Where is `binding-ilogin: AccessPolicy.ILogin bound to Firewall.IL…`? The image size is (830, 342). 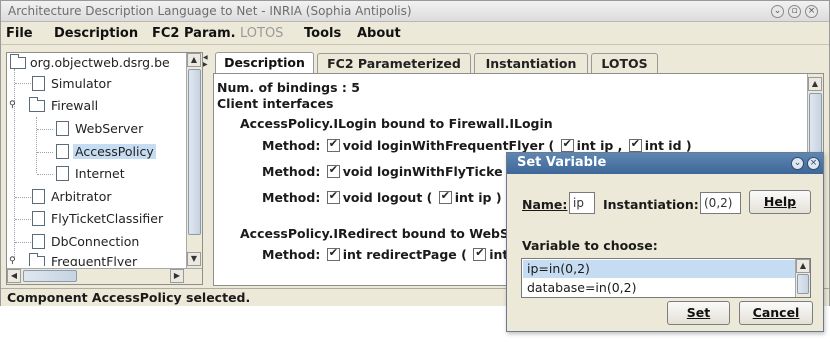 binding-ilogin: AccessPolicy.ILogin bound to Firewall.IL… is located at coordinates (396, 123).